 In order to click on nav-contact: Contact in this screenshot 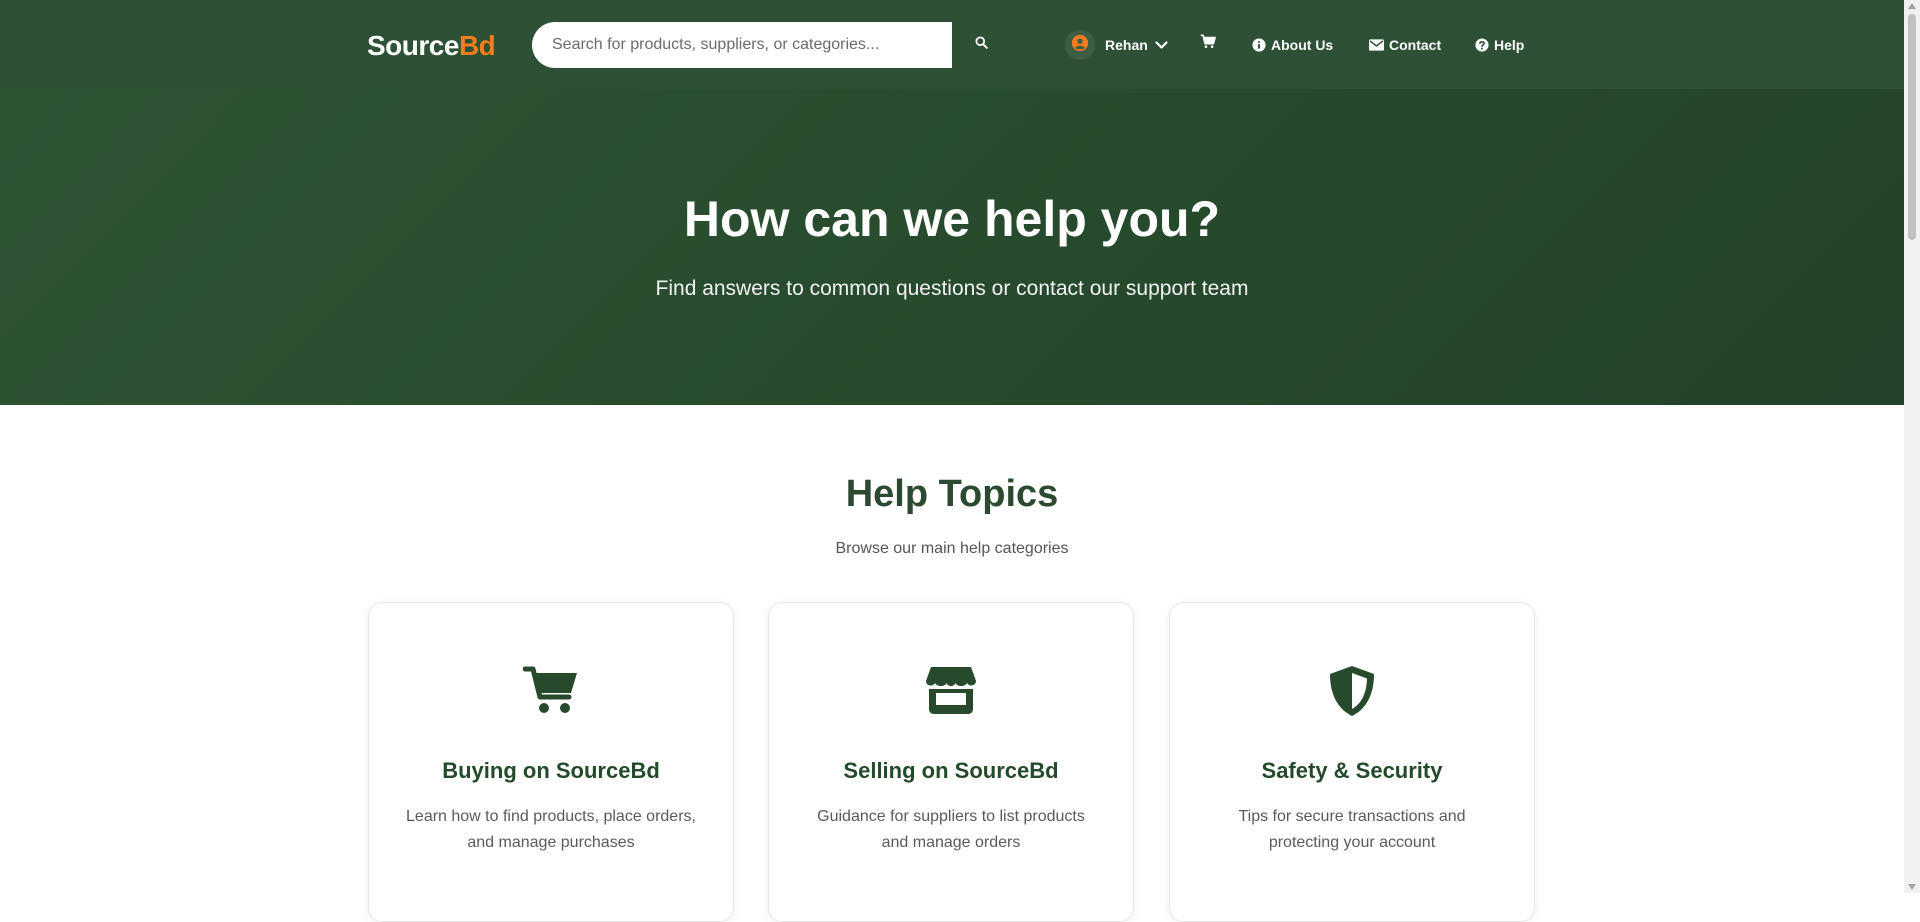, I will do `click(1405, 45)`.